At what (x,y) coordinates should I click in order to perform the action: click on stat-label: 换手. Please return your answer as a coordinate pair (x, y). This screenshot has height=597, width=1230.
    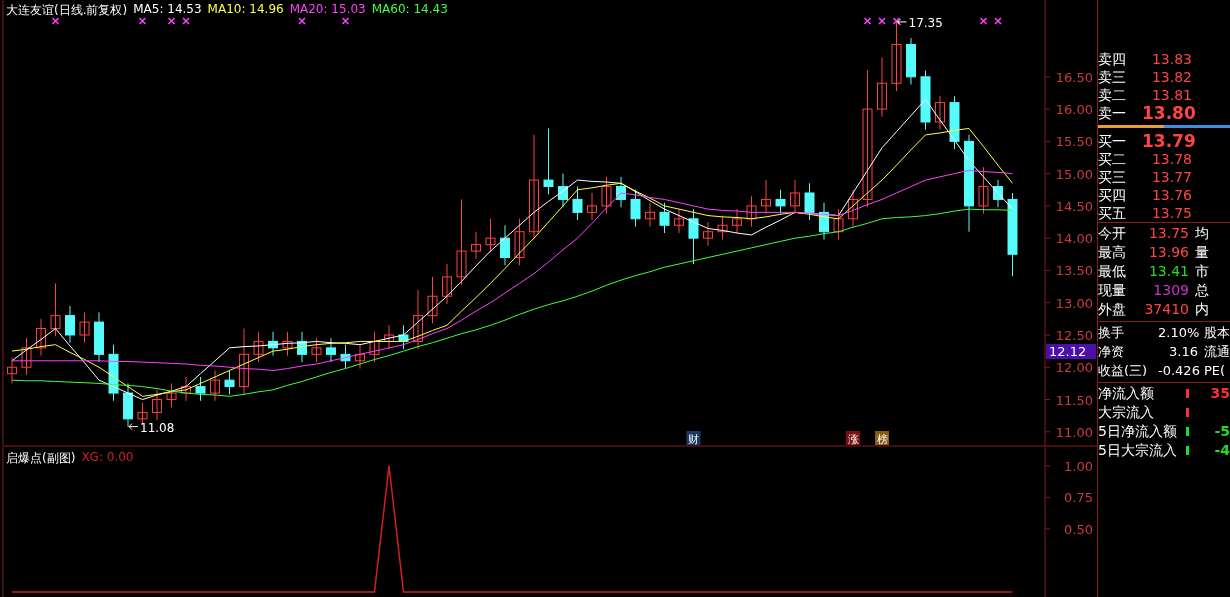
    Looking at the image, I should click on (1111, 333).